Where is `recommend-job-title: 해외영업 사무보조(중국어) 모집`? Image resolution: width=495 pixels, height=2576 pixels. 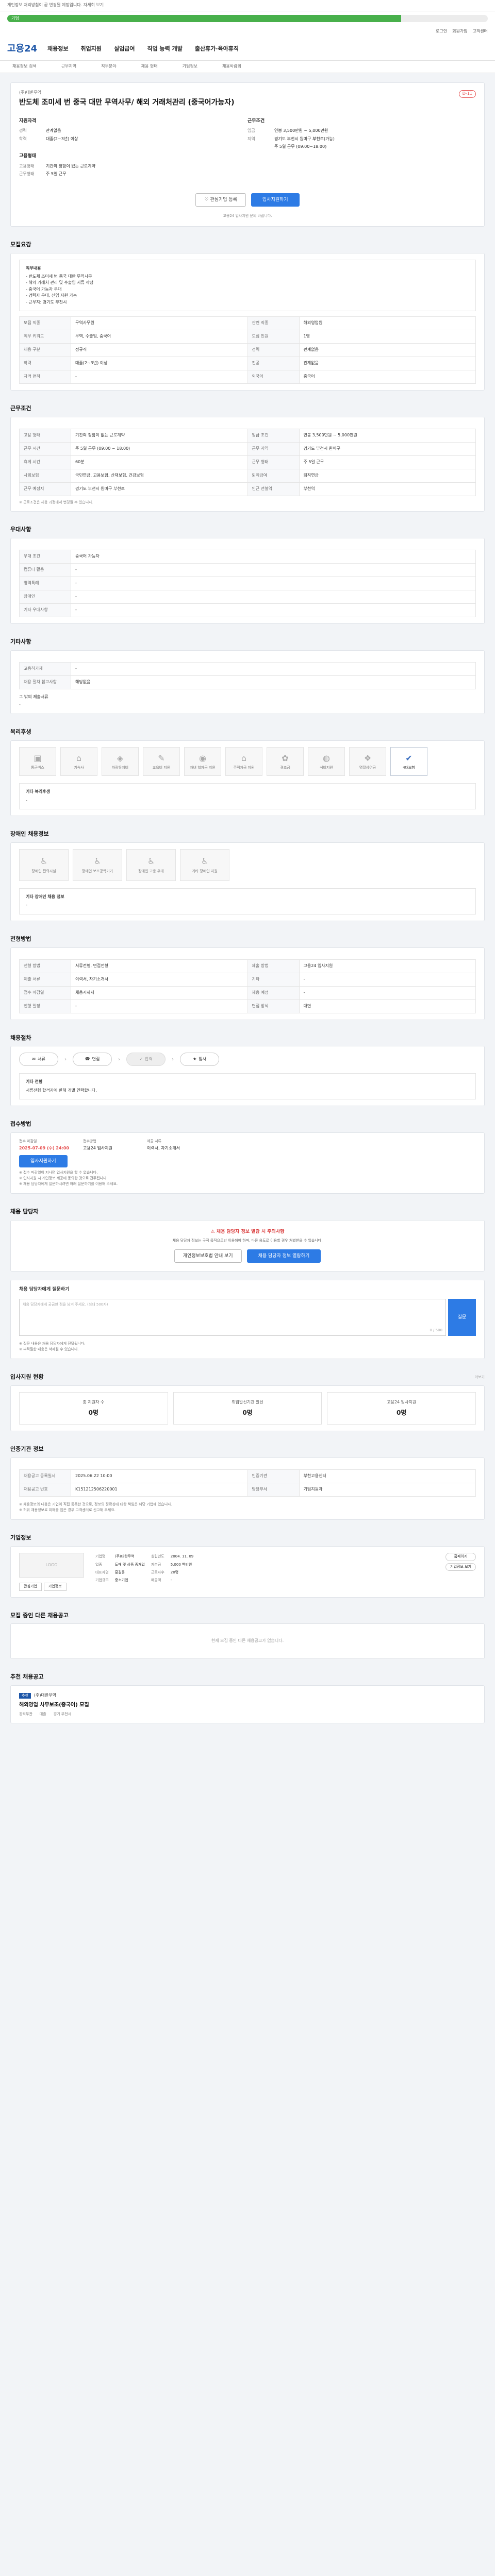
recommend-job-title: 해외영업 사무보조(중국어) 모집 is located at coordinates (247, 1705).